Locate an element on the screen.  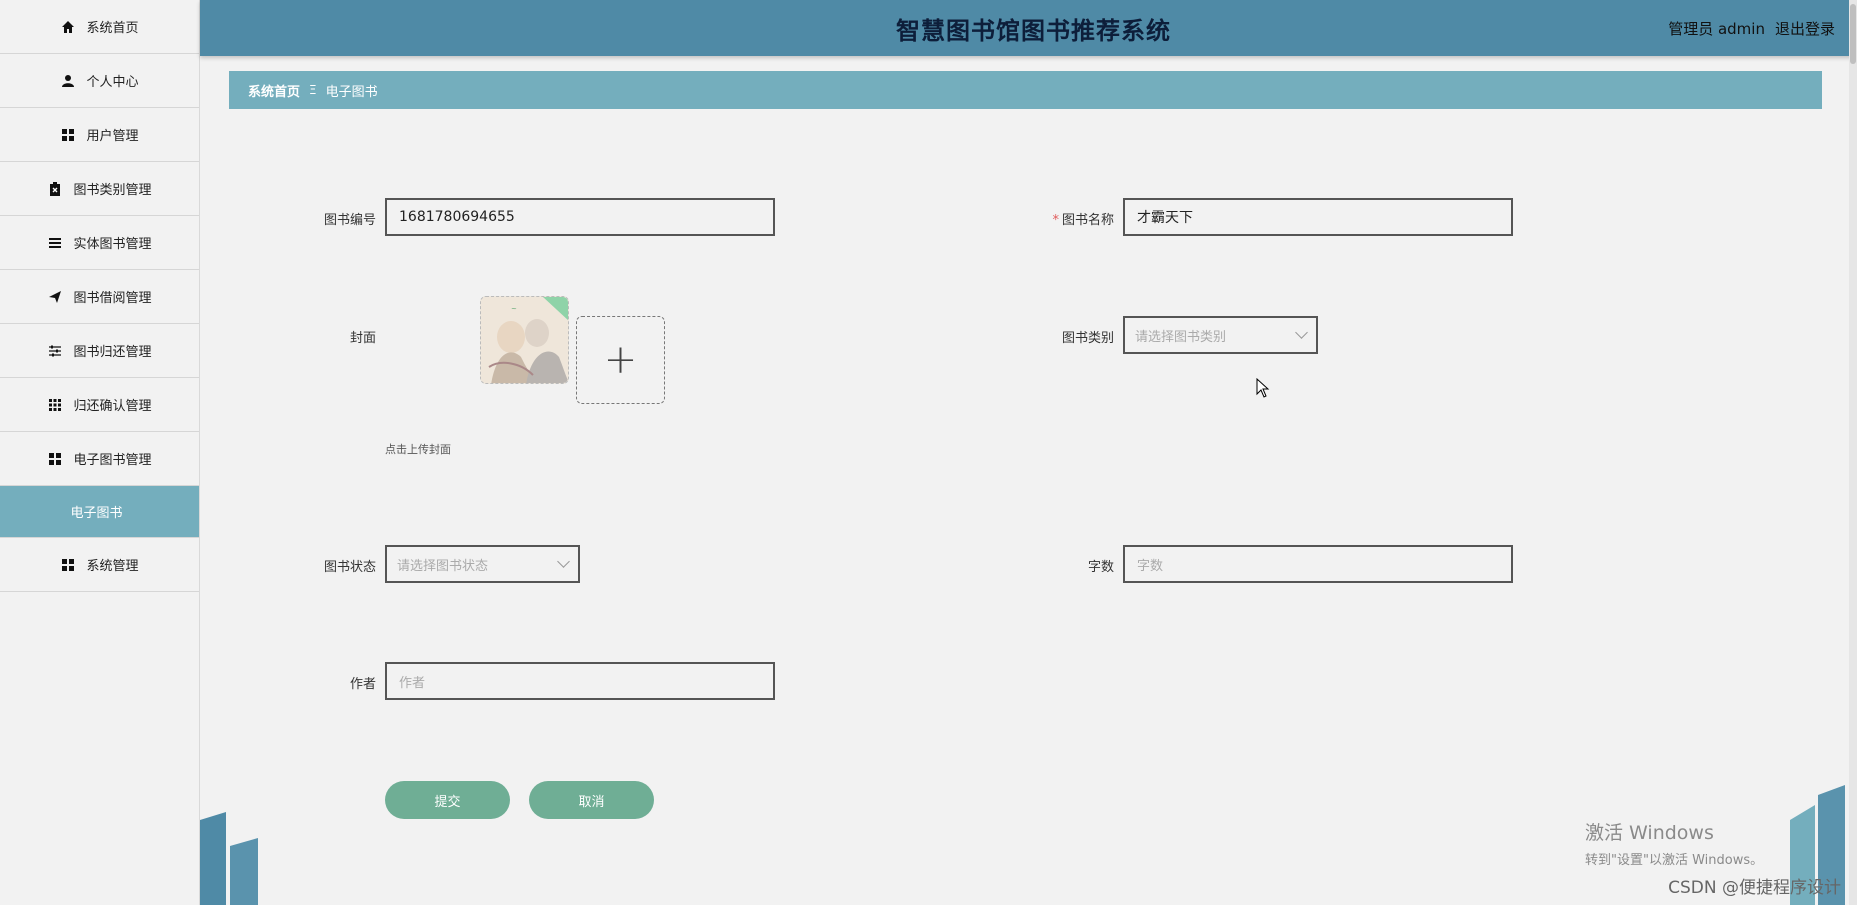
required-mark: * is located at coordinates (1055, 220).